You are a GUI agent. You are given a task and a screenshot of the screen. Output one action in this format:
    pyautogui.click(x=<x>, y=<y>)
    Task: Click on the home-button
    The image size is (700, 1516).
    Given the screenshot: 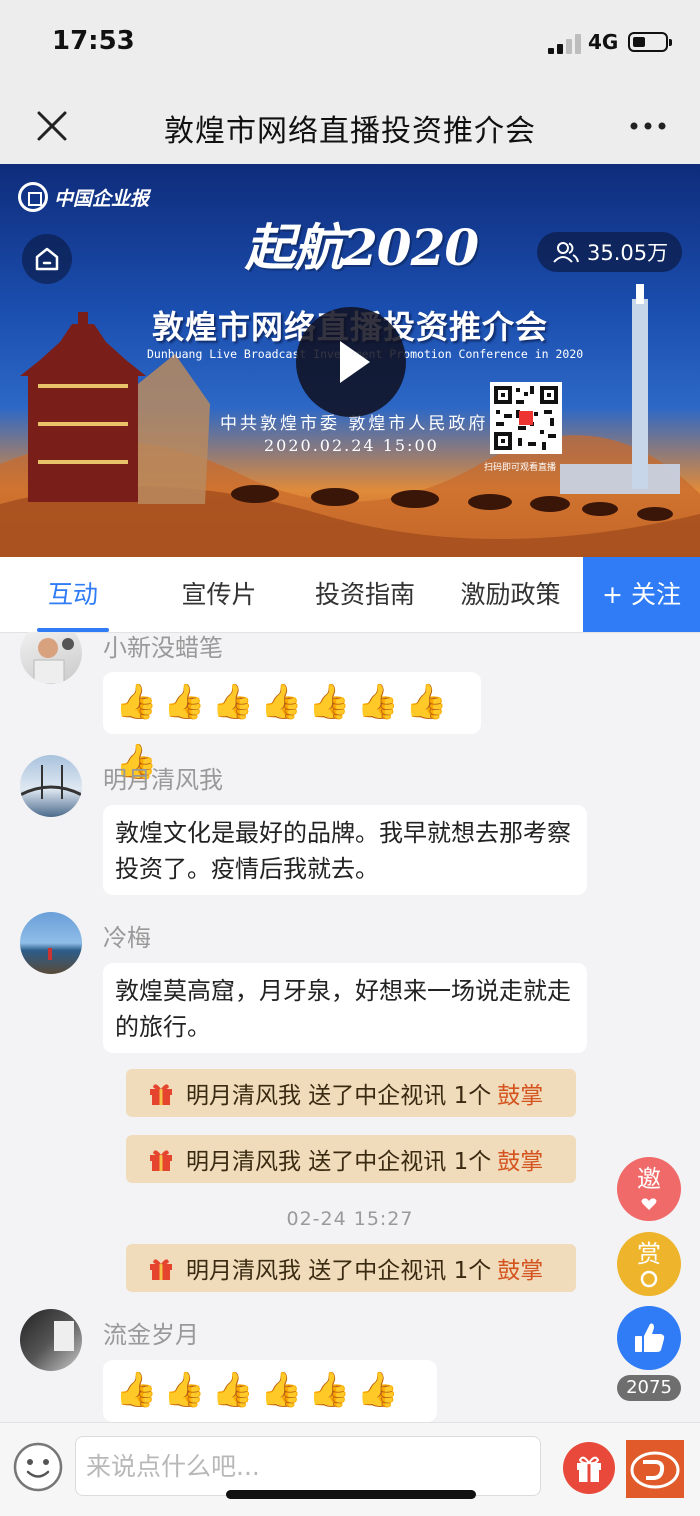 What is the action you would take?
    pyautogui.click(x=47, y=259)
    